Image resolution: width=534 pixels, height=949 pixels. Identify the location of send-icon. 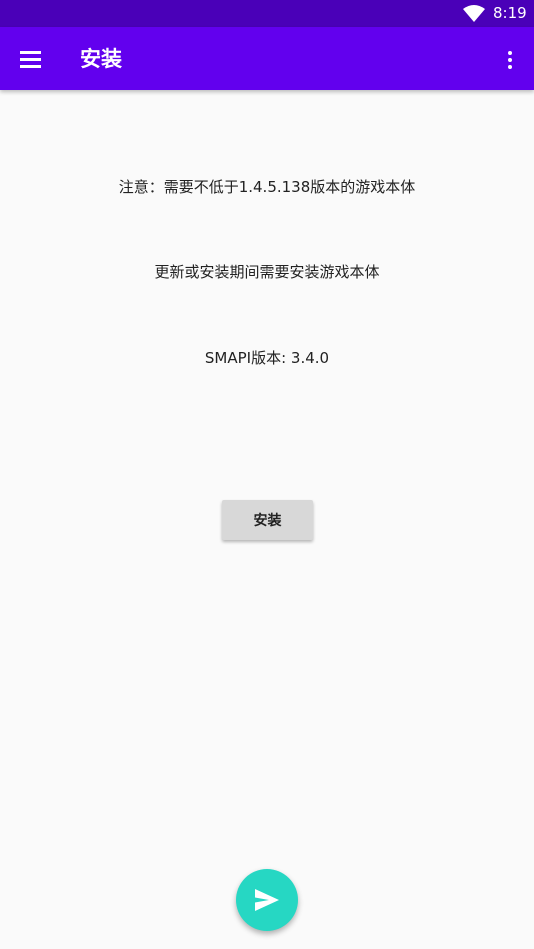
(267, 900).